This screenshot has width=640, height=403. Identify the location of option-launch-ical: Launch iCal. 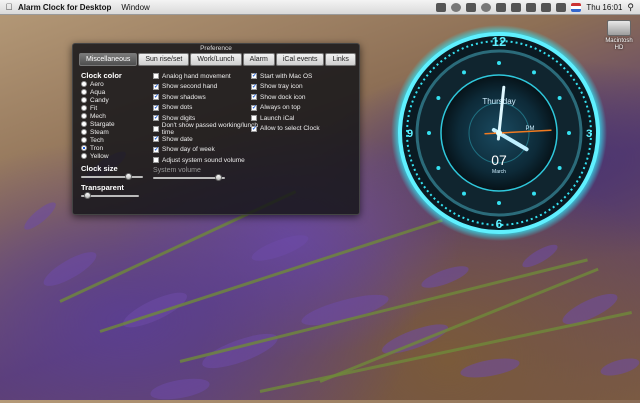
(301, 118).